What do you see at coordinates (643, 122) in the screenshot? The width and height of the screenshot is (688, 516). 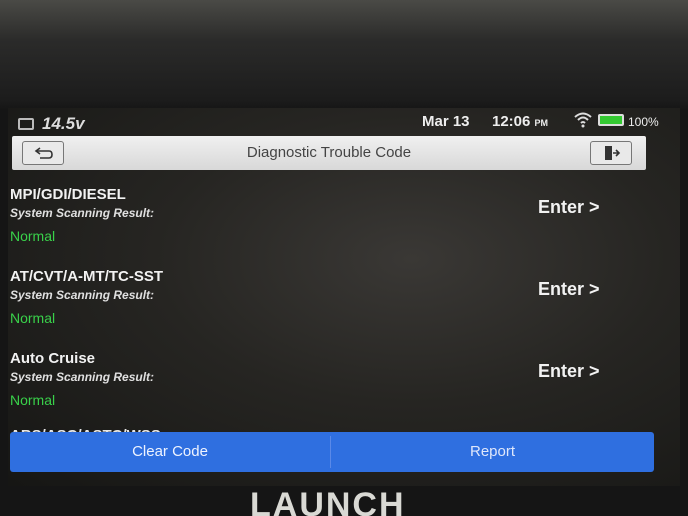 I see `battery-percent: 100%` at bounding box center [643, 122].